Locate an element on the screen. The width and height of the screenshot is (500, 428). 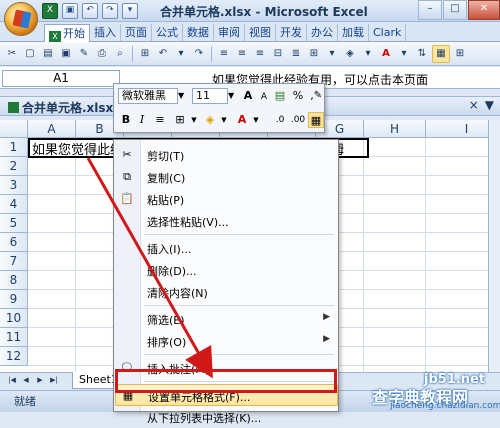
menu-item-10: 排序(O) ▶ is located at coordinates (226, 341).